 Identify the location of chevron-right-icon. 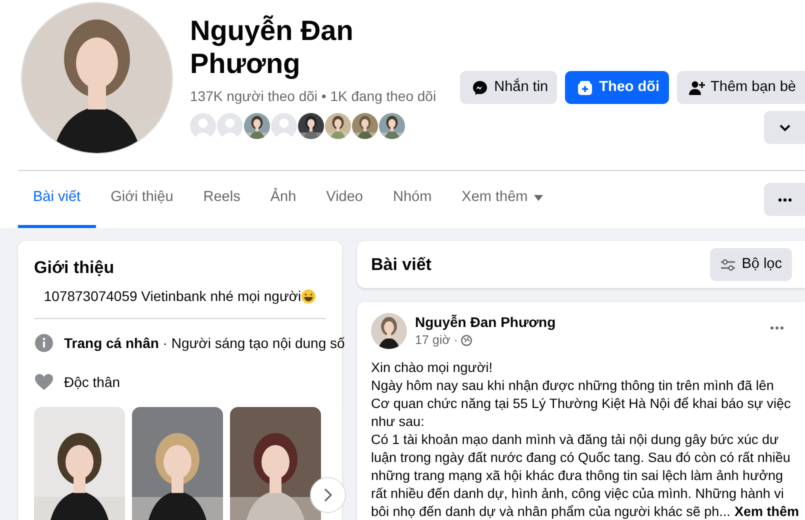
(328, 495).